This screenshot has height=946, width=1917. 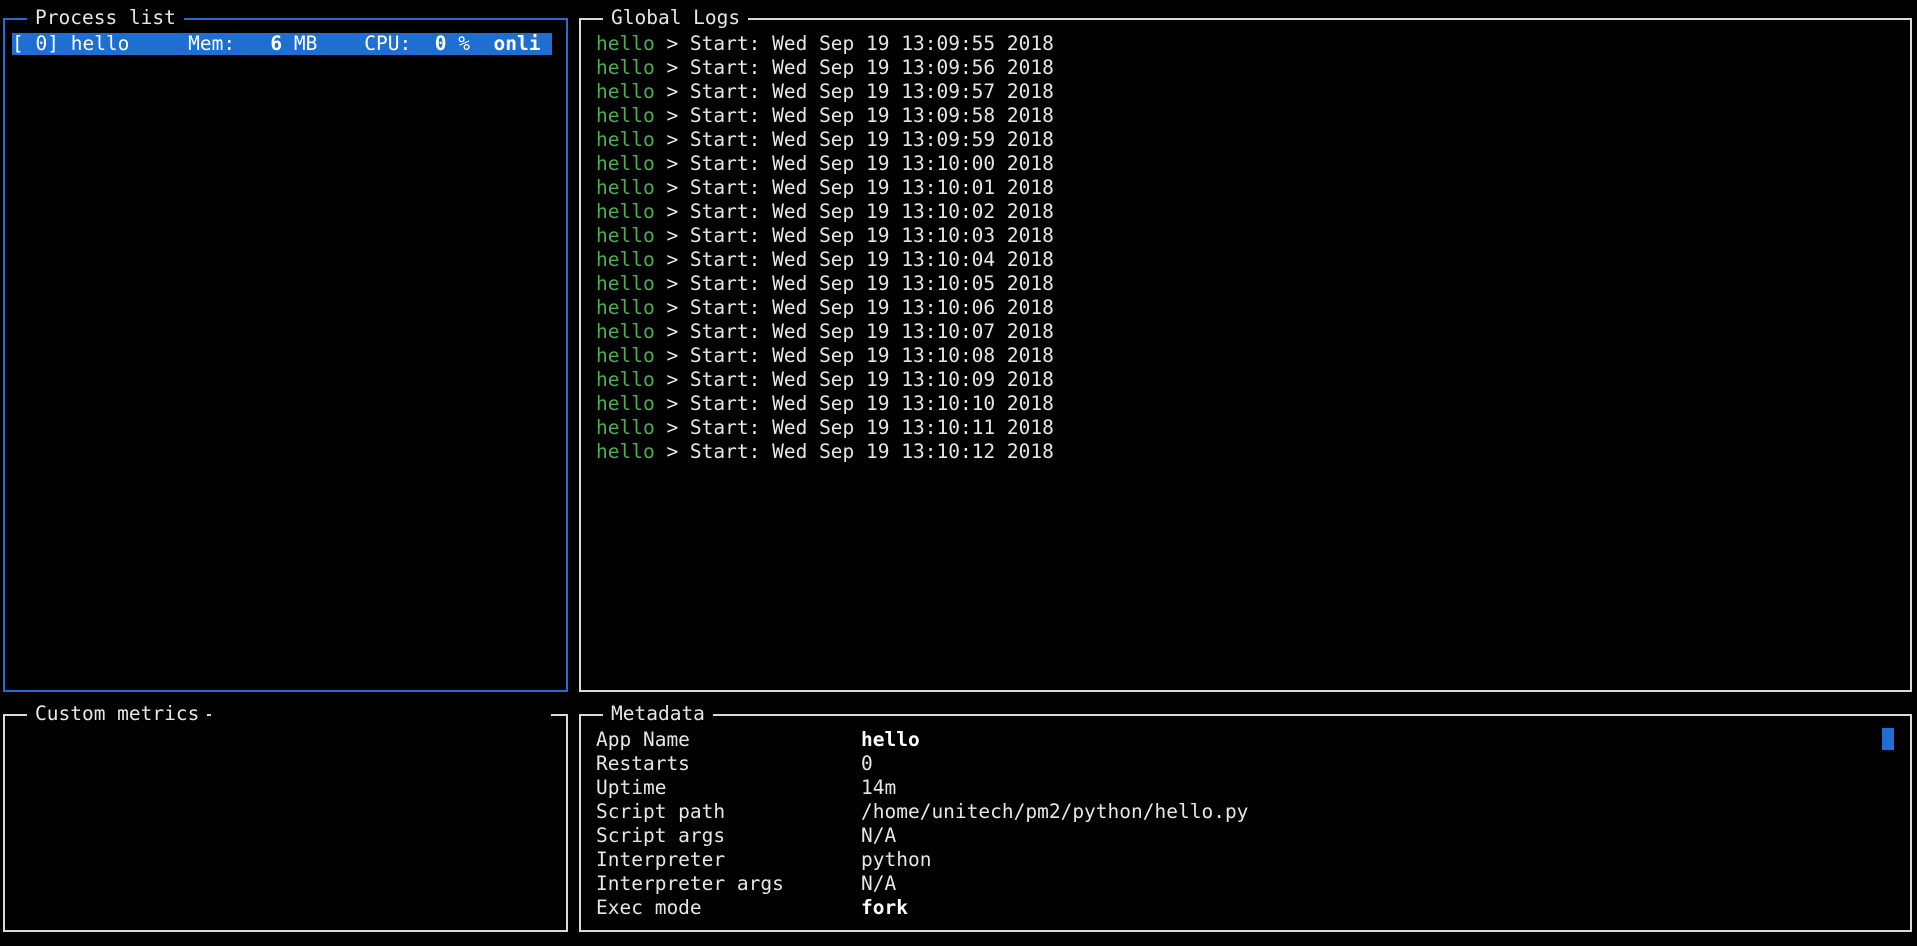 I want to click on metadata-value: python, so click(x=896, y=859).